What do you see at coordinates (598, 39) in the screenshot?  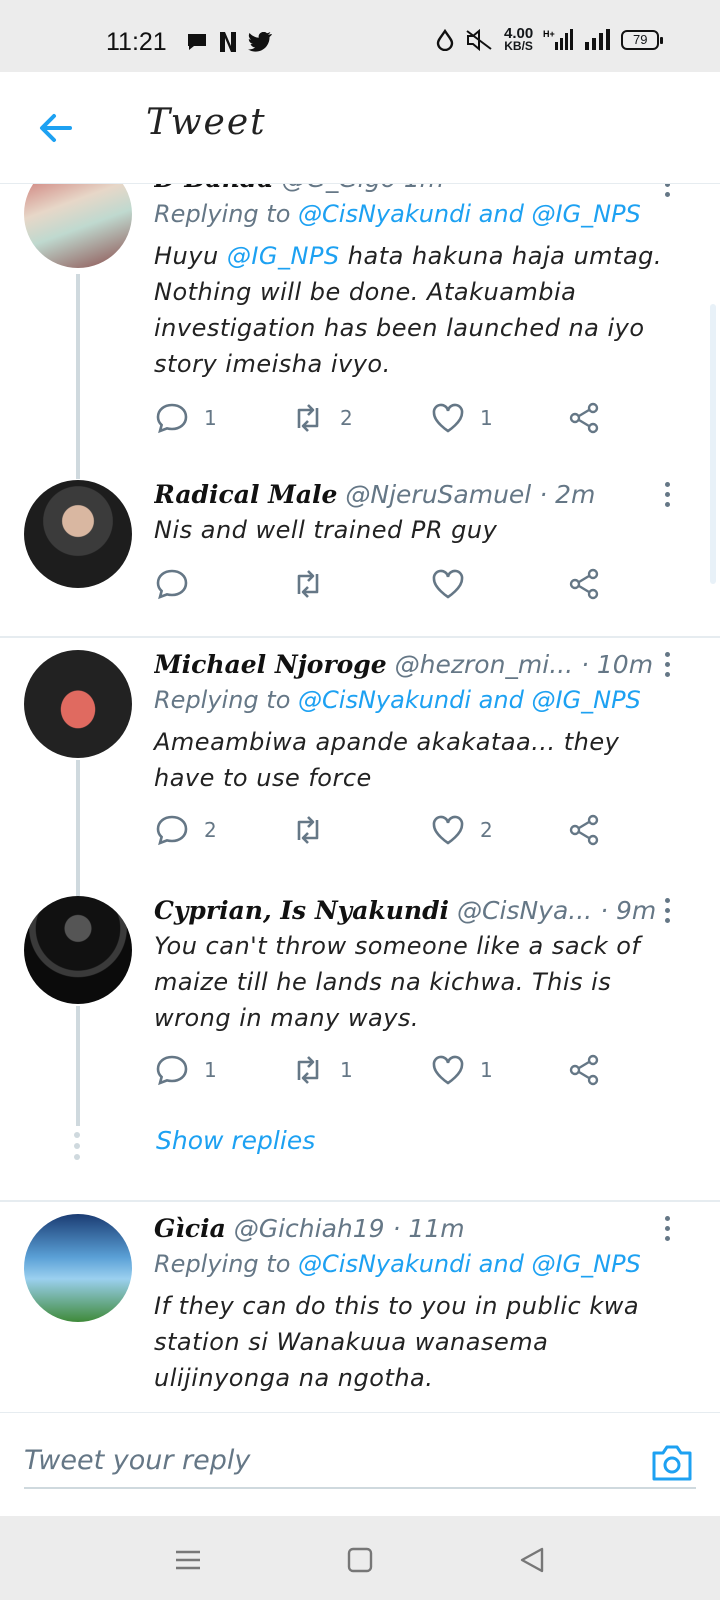 I see `signal-icon` at bounding box center [598, 39].